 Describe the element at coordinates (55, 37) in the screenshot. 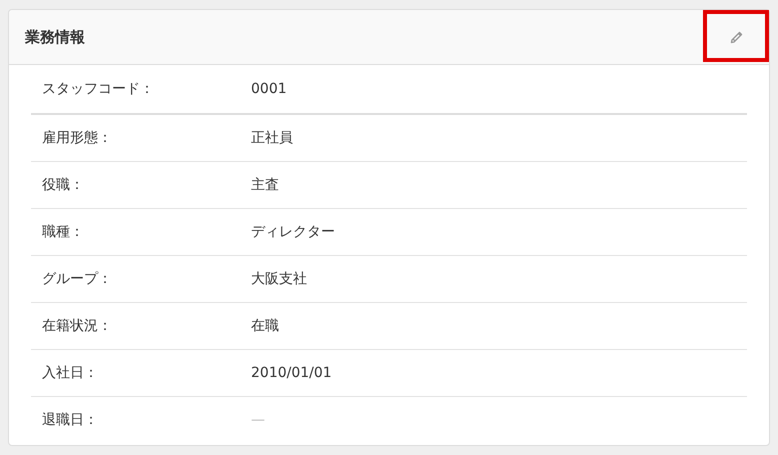

I see `panel-title: 業務情報` at that location.